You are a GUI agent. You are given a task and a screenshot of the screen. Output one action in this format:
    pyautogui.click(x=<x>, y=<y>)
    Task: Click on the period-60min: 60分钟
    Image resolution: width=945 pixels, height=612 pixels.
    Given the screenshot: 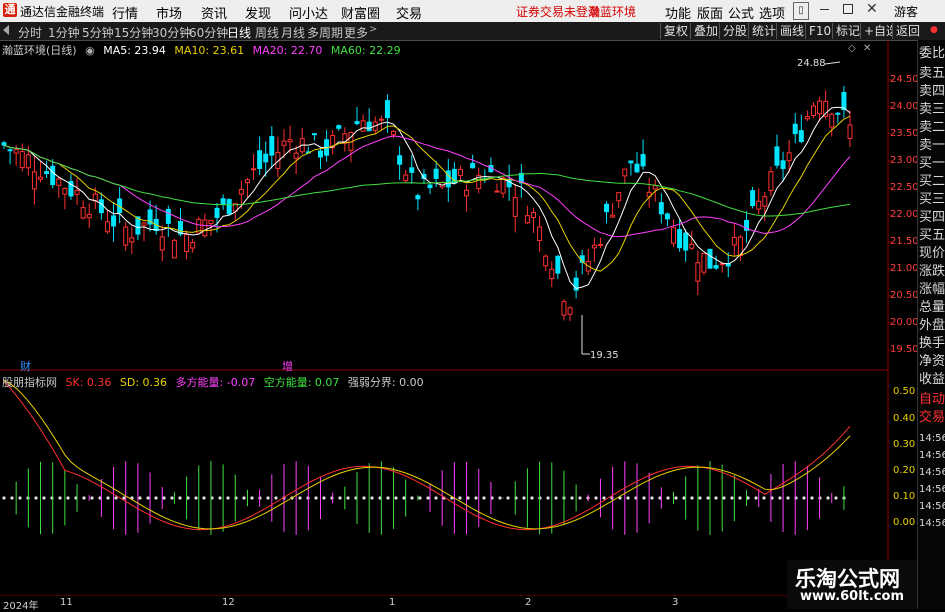 What is the action you would take?
    pyautogui.click(x=208, y=32)
    